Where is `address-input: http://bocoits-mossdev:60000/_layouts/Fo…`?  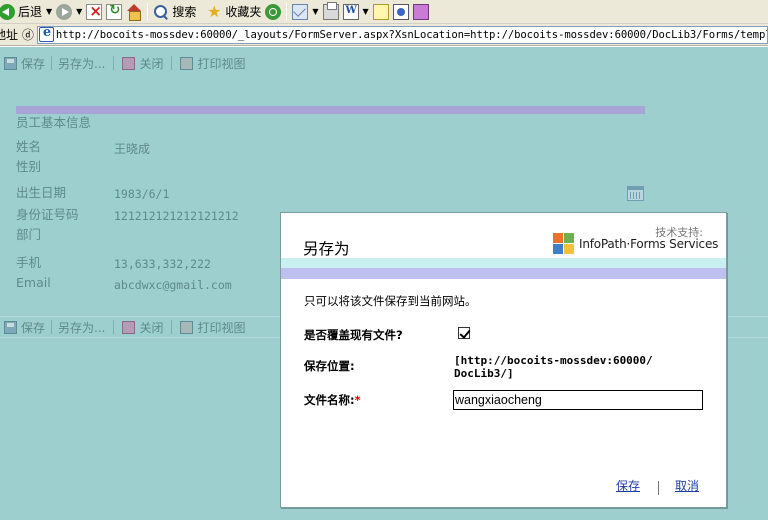
address-input: http://bocoits-mossdev:60000/_layouts/Fo… is located at coordinates (402, 34).